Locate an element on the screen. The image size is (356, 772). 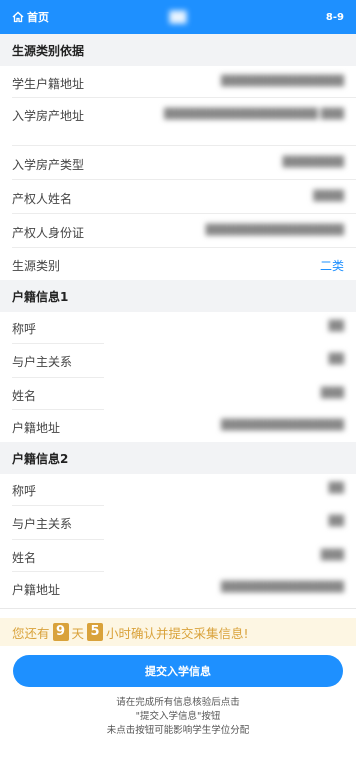
countdown-notice: 您还有 9 天 5 小时确认并提交采集信息! is located at coordinates (178, 632).